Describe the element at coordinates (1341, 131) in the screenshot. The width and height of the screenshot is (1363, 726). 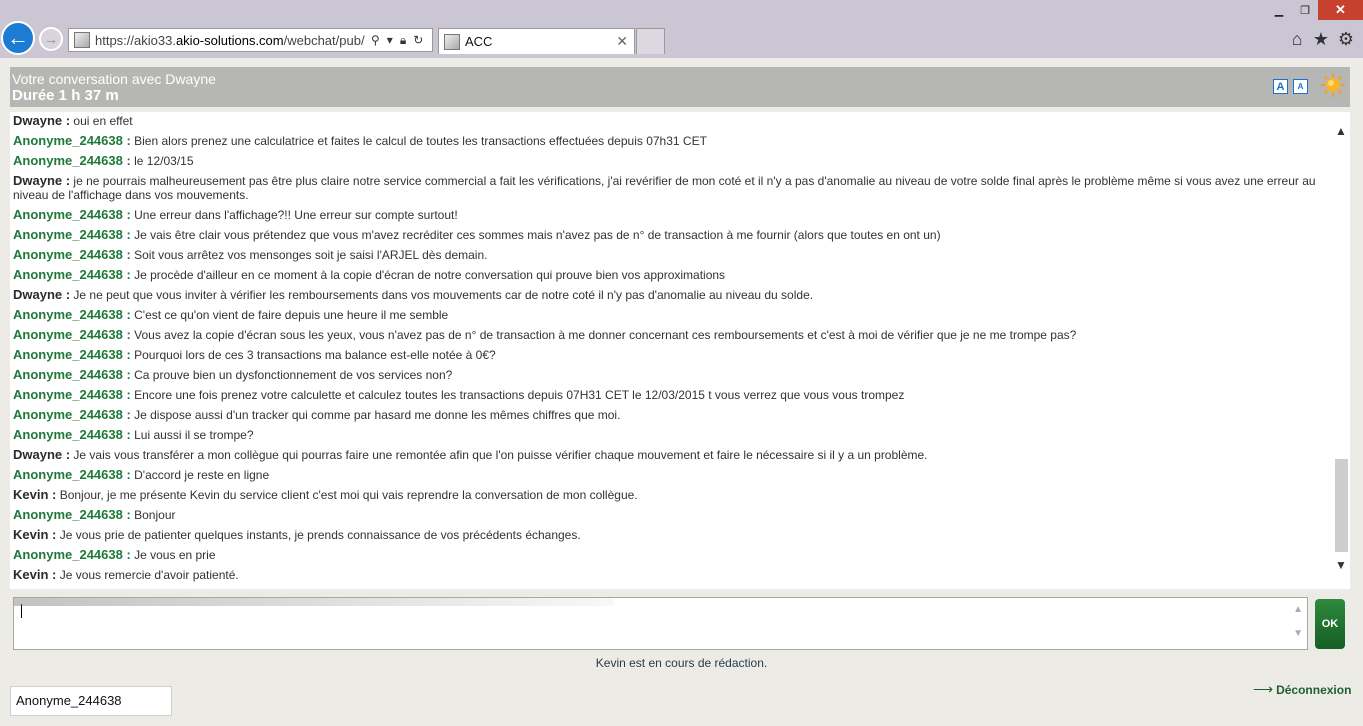
I see `scroll-up-icon: ▲` at that location.